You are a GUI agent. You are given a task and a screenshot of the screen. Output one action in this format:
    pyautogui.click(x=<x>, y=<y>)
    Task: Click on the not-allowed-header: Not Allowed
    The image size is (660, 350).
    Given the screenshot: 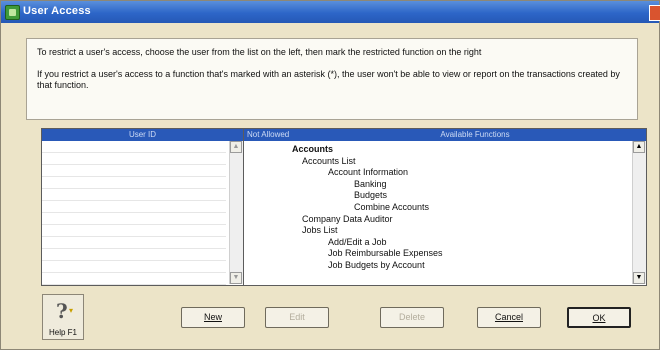 What is the action you would take?
    pyautogui.click(x=274, y=135)
    